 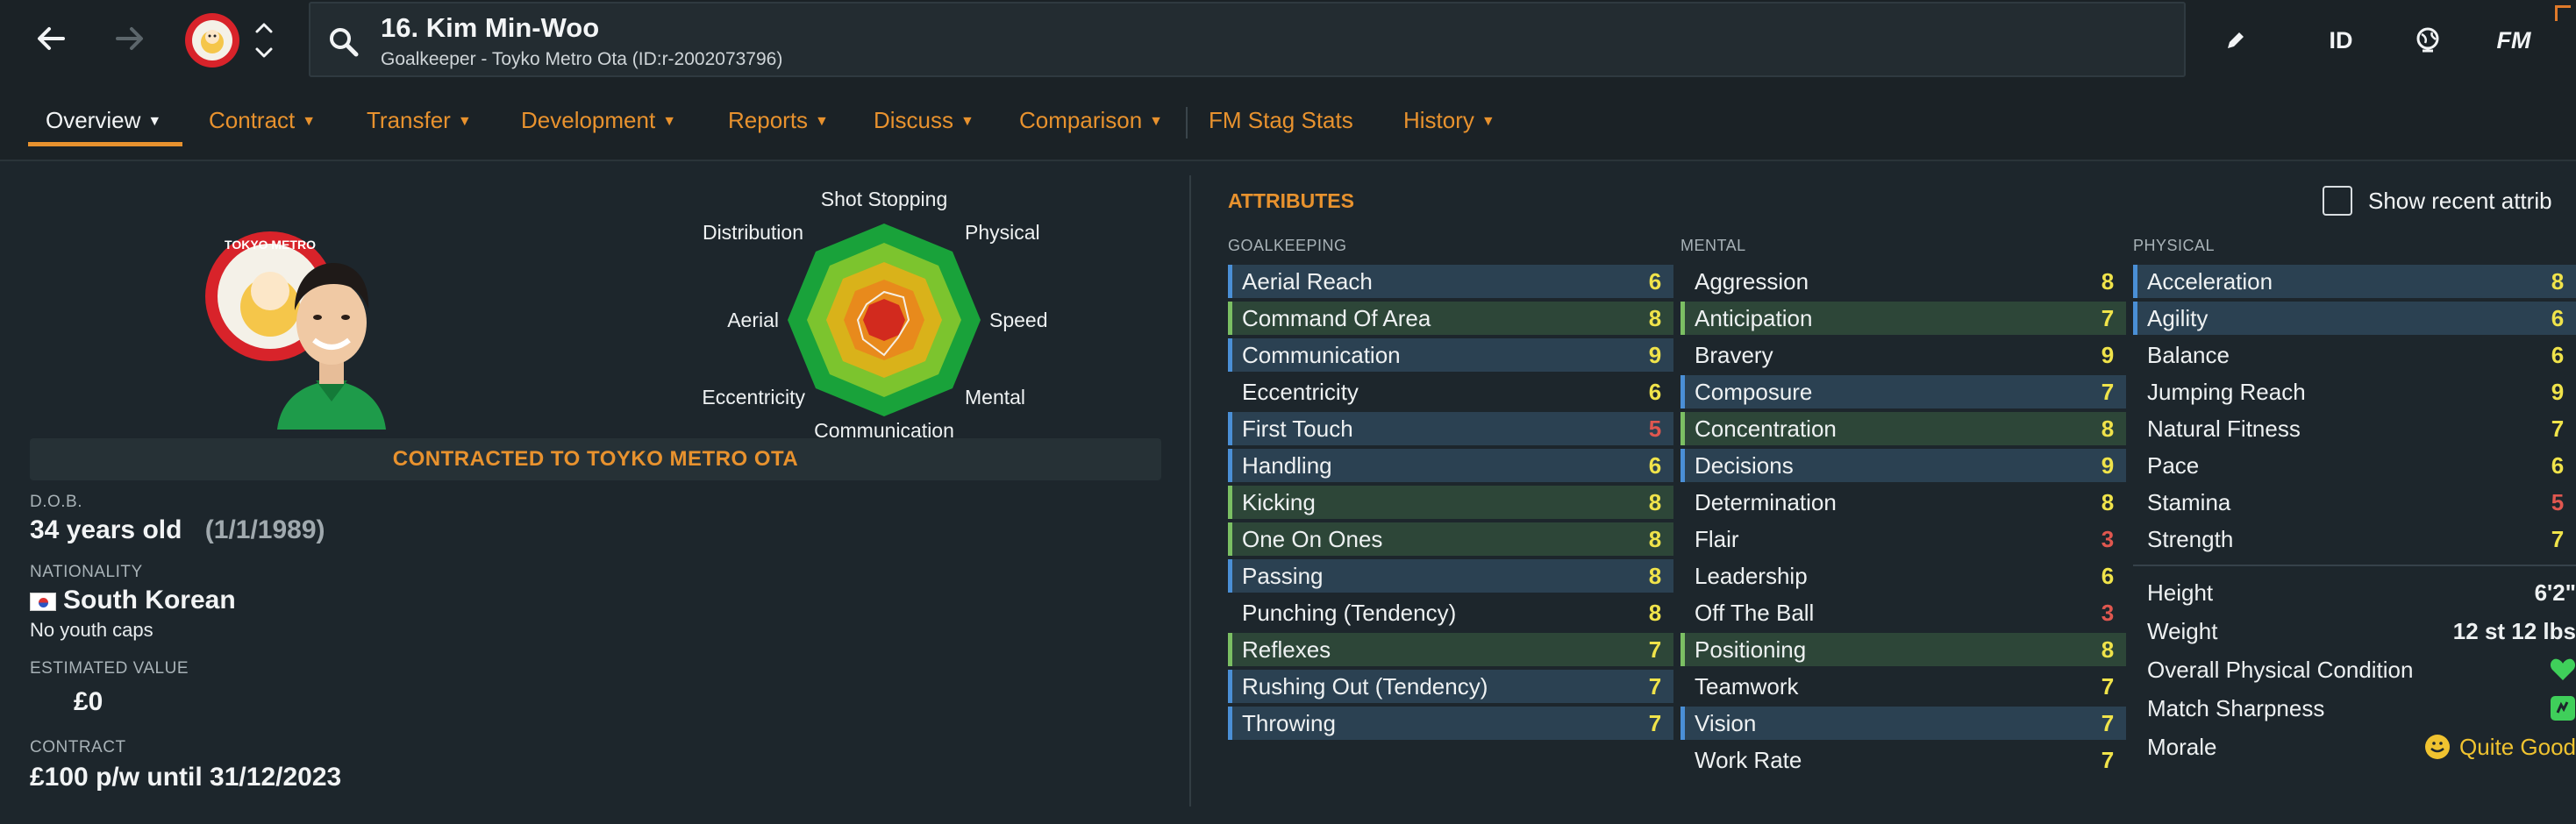 I want to click on attribute-row: Communication 9, so click(x=1451, y=355).